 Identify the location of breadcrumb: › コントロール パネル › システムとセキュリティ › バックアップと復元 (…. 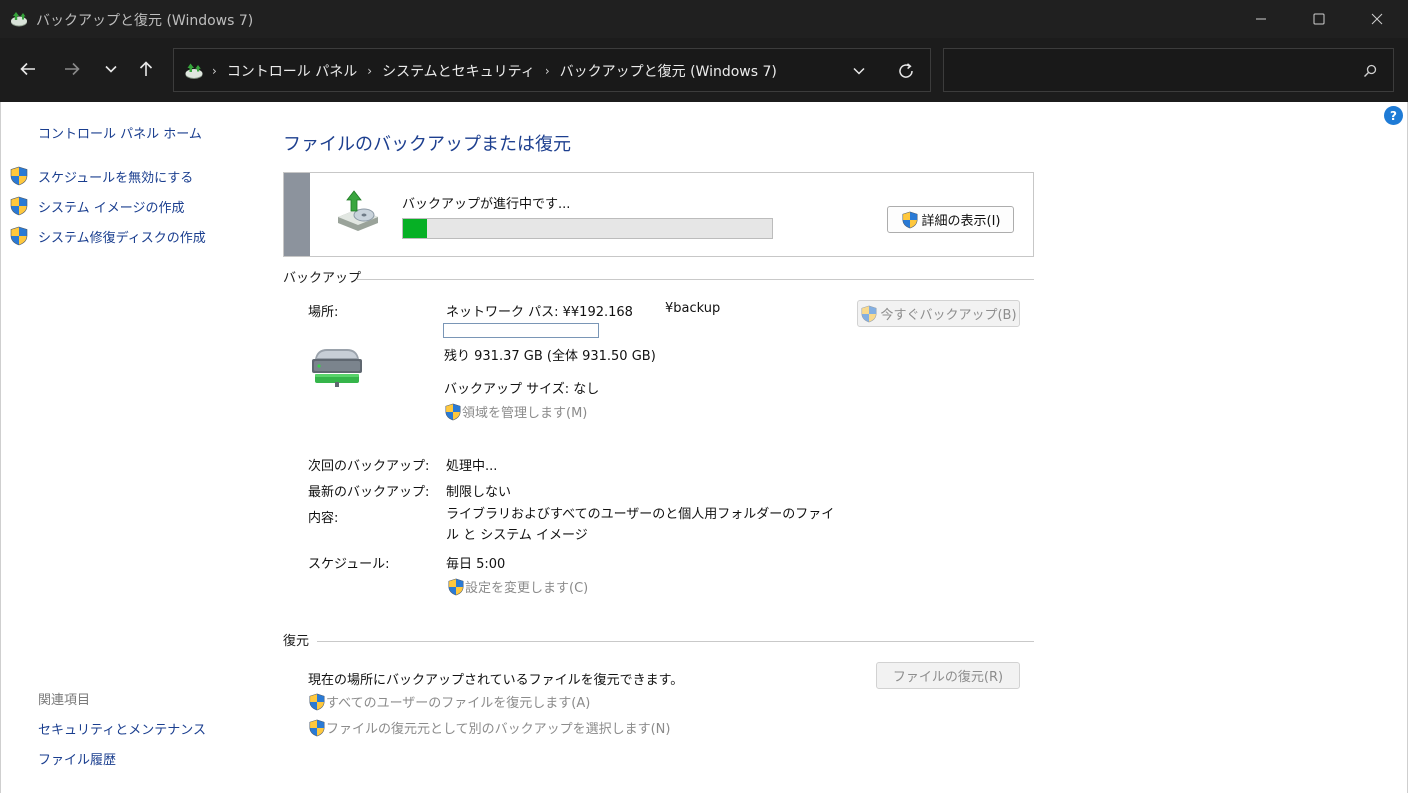
(494, 71).